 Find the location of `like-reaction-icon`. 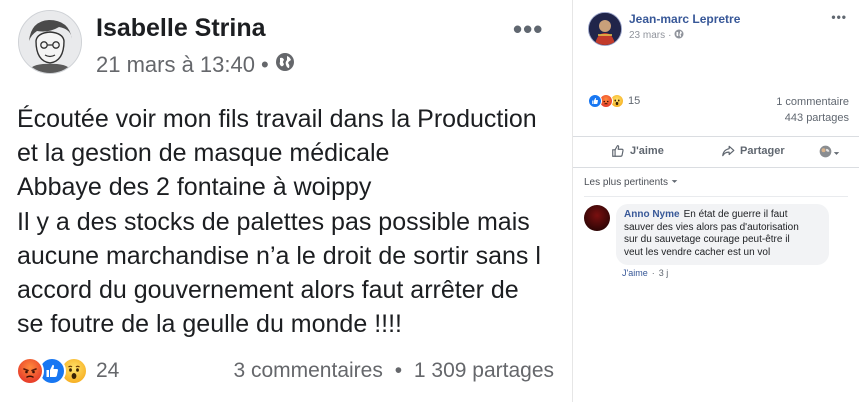

like-reaction-icon is located at coordinates (595, 101).